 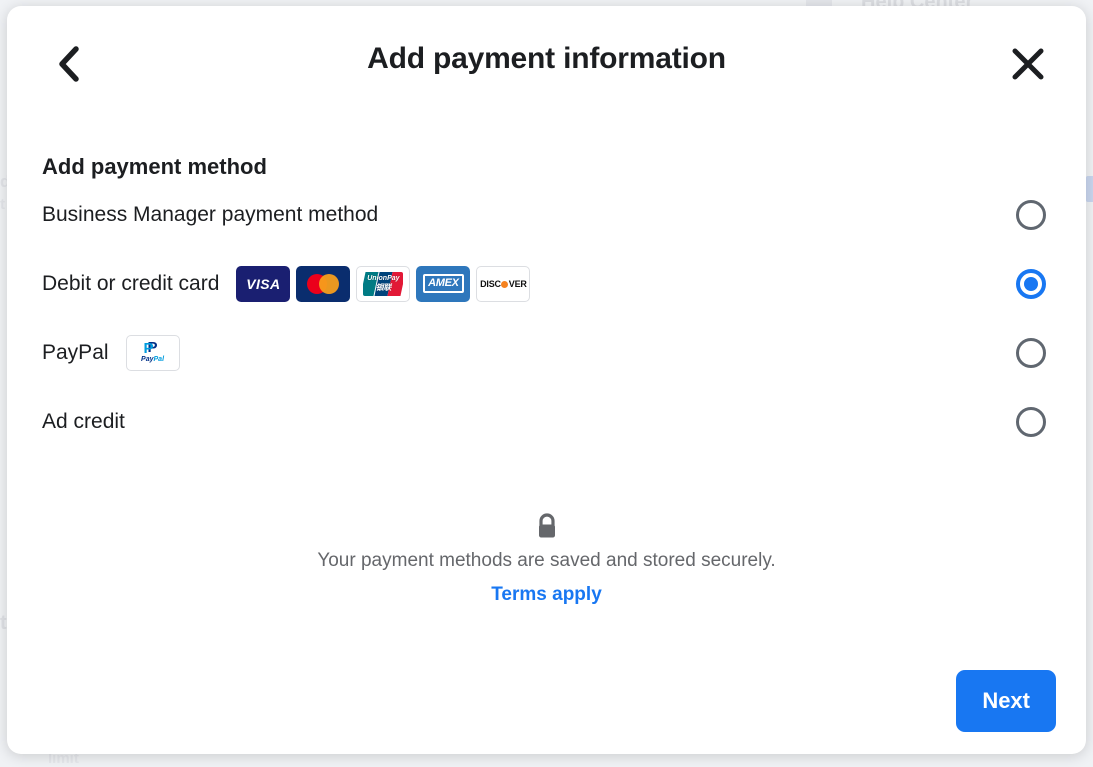 What do you see at coordinates (1031, 215) in the screenshot?
I see `radio-business-manager` at bounding box center [1031, 215].